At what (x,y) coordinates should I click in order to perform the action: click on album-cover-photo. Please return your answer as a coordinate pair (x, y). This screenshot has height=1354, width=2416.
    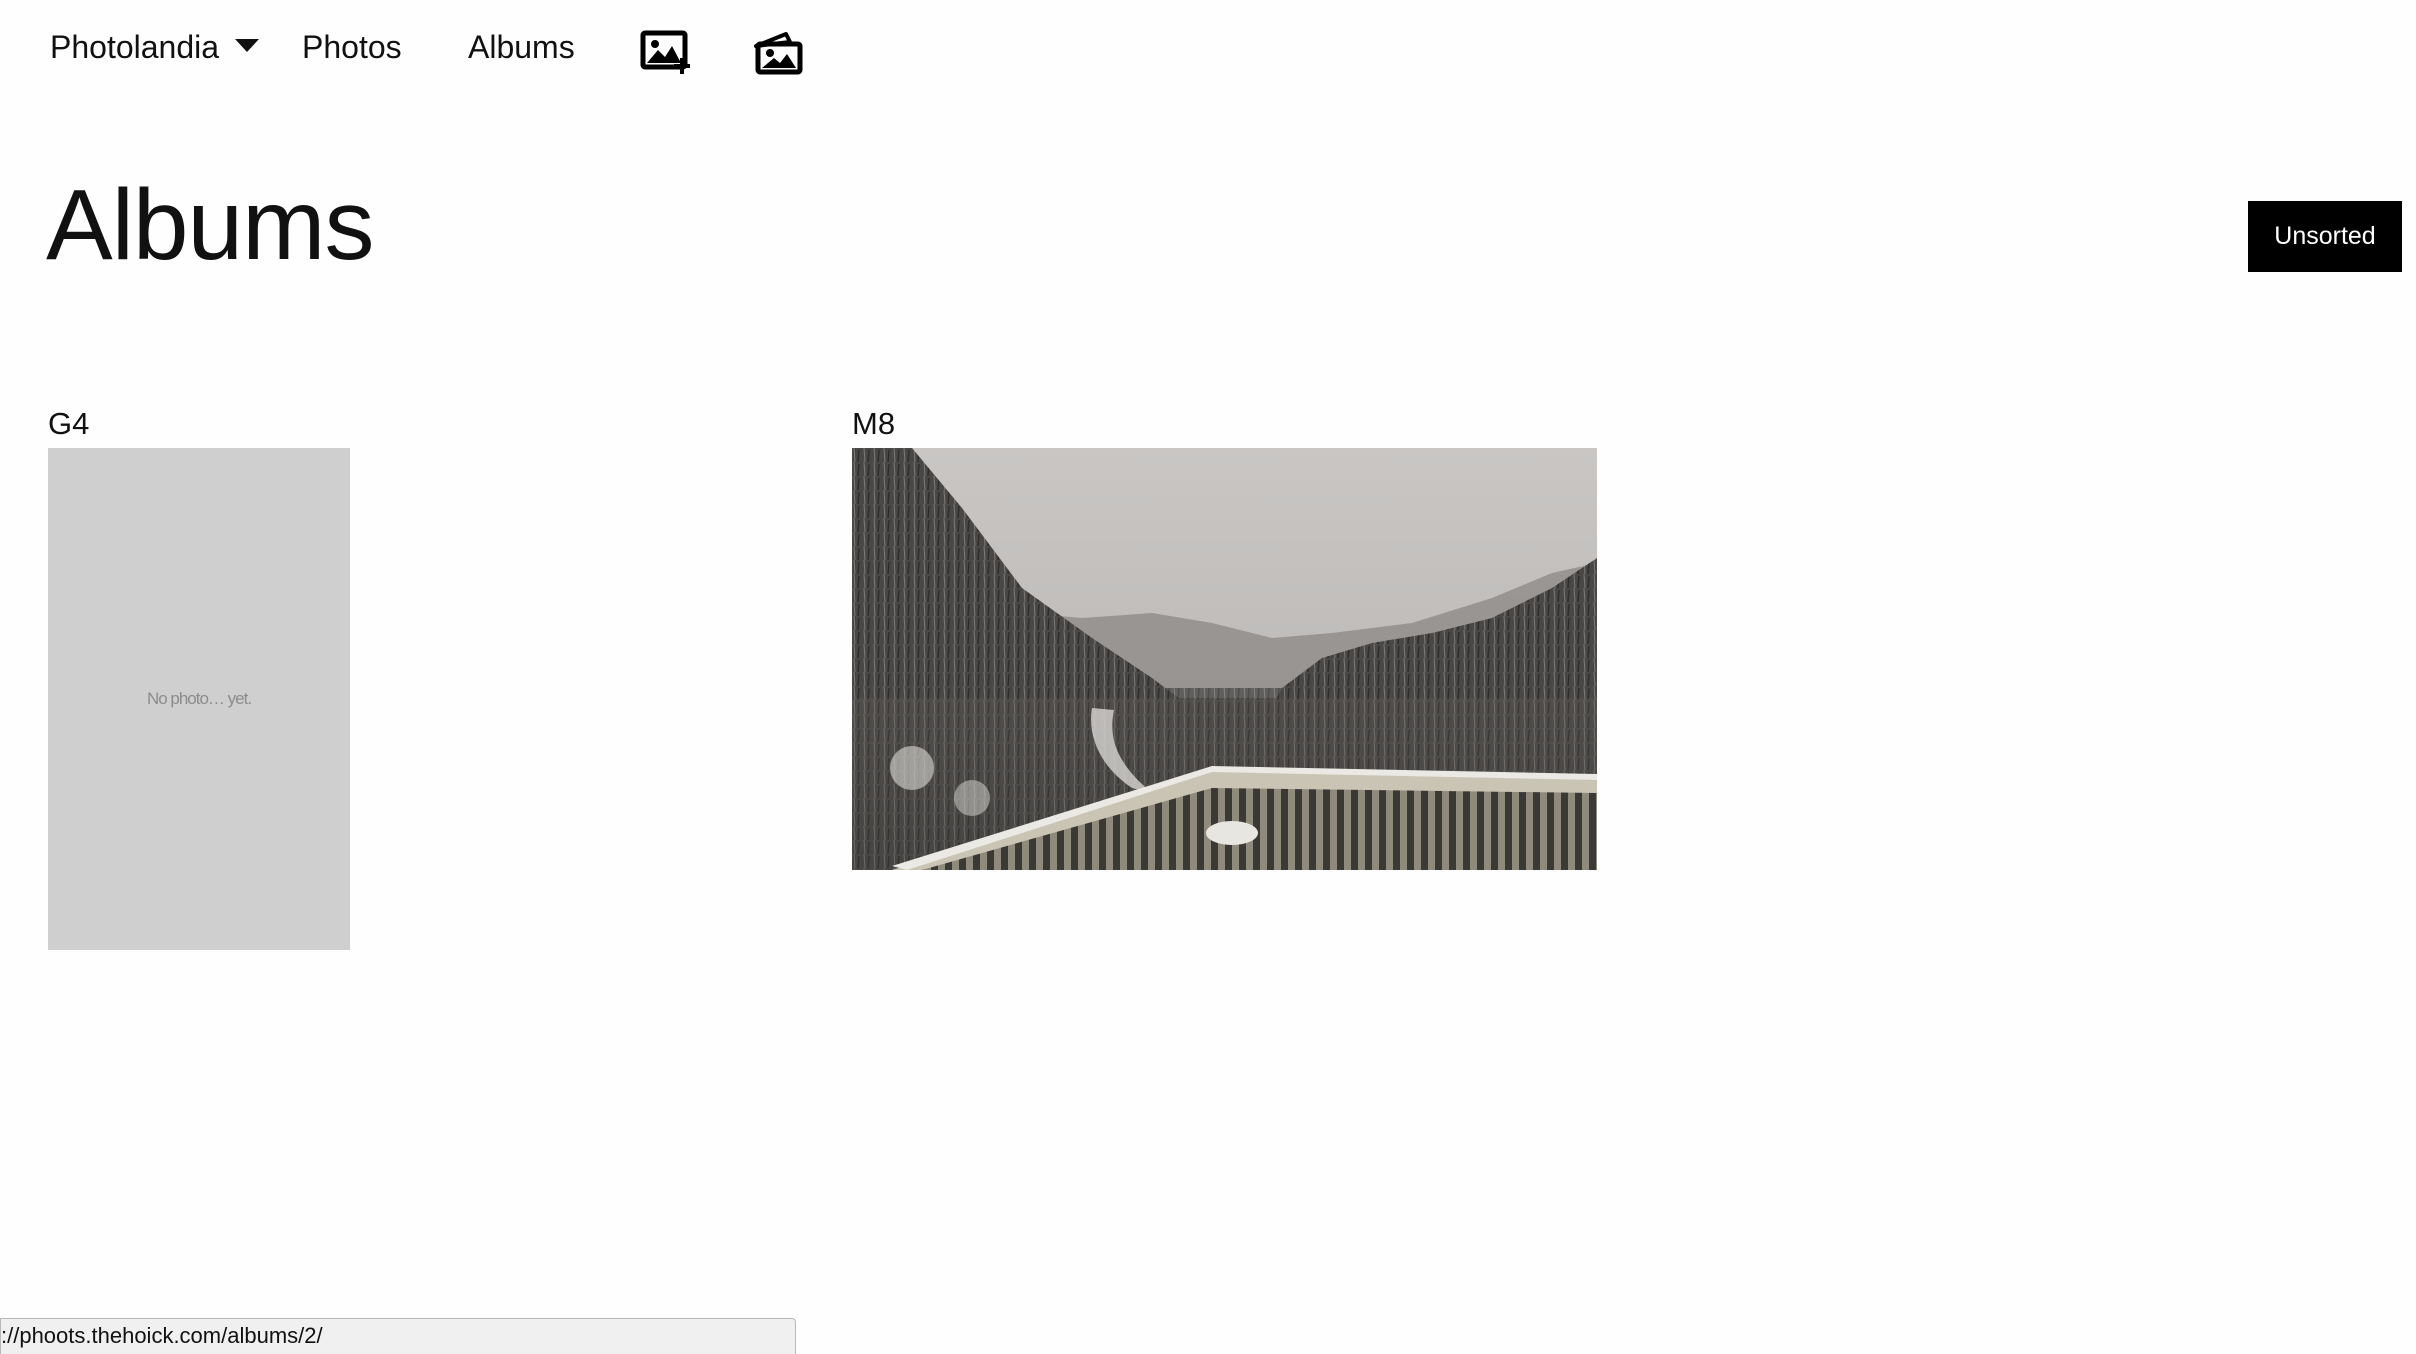
    Looking at the image, I should click on (1224, 659).